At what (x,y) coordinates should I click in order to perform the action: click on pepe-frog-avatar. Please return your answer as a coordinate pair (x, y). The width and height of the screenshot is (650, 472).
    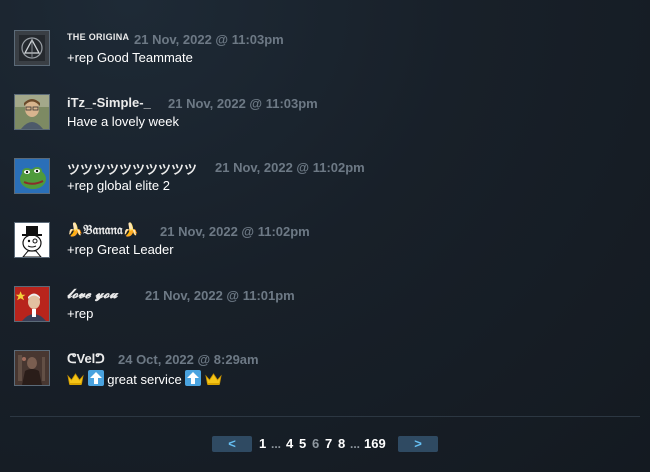
    Looking at the image, I should click on (32, 176).